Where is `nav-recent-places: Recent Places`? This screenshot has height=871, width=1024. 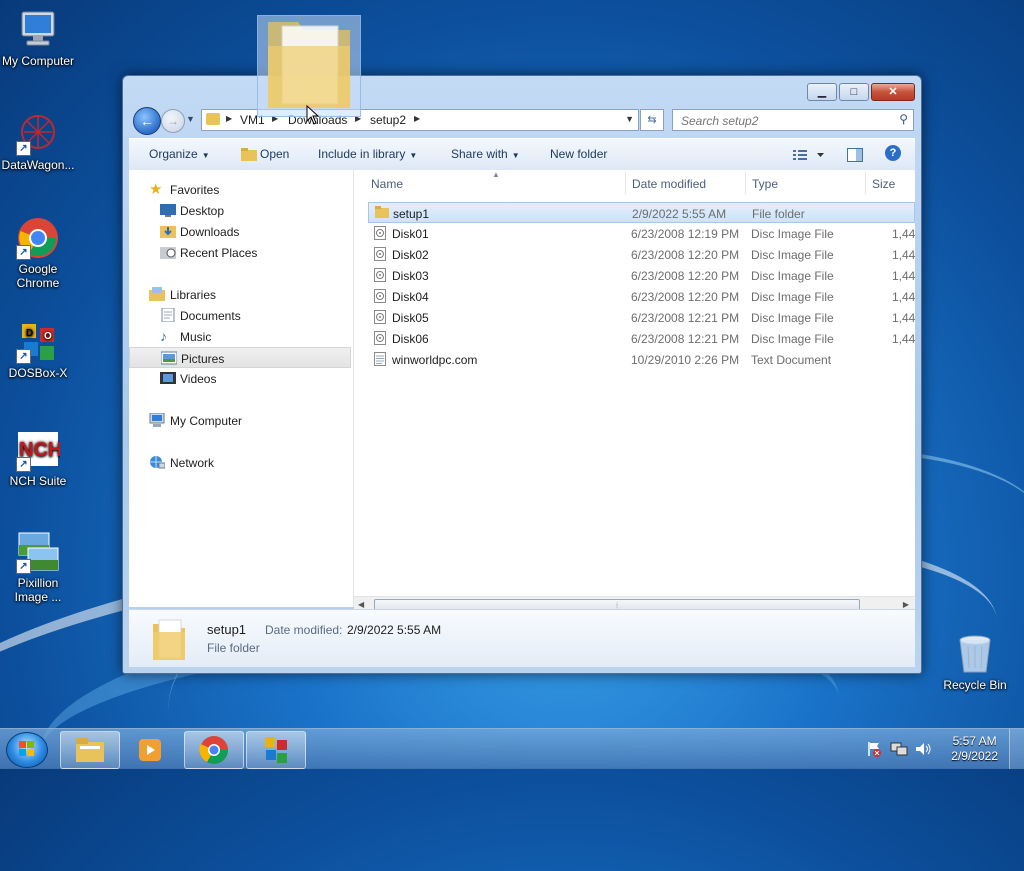
nav-recent-places: Recent Places is located at coordinates (240, 252).